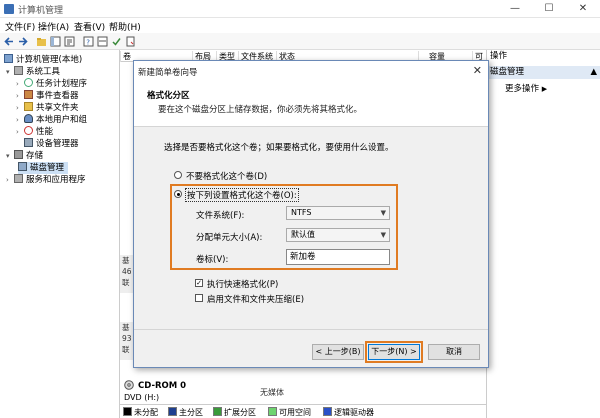  Describe the element at coordinates (53, 26) in the screenshot. I see `menu-action: 操作(A)` at that location.